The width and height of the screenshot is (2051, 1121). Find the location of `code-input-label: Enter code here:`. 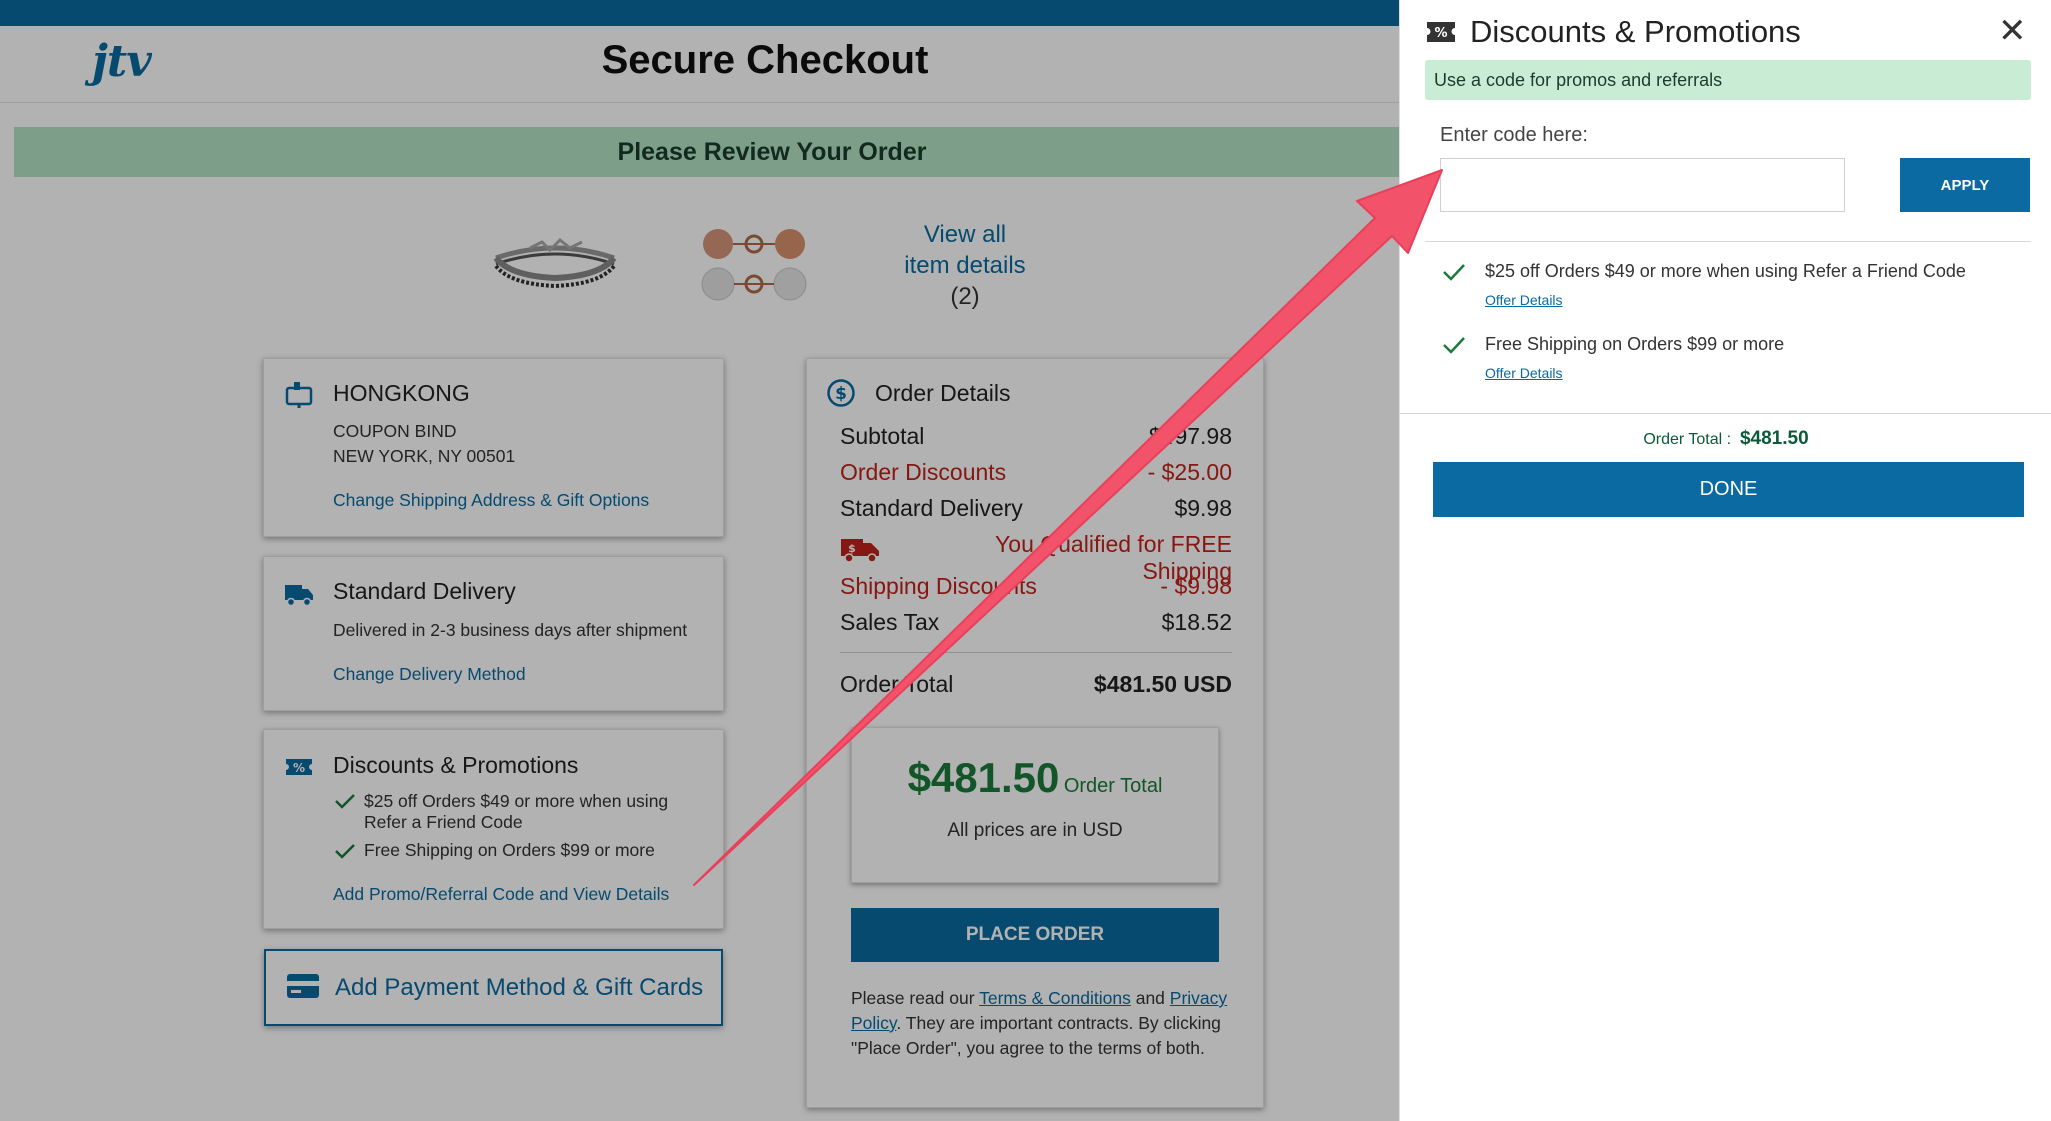

code-input-label: Enter code here: is located at coordinates (1514, 135).